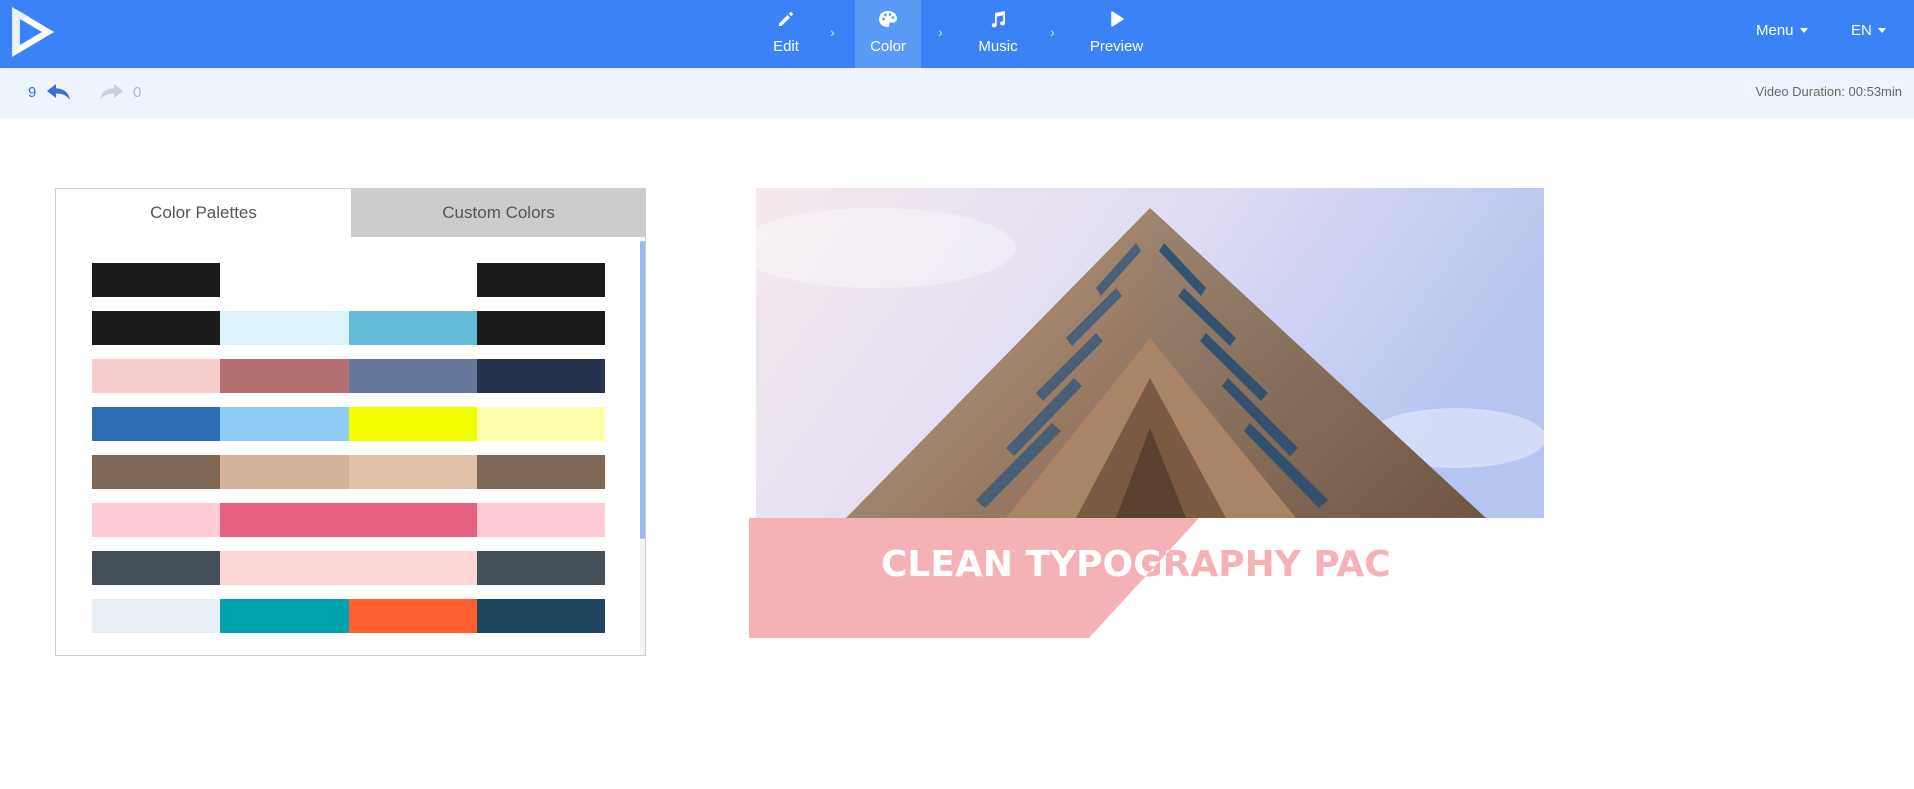 This screenshot has height=789, width=1914. What do you see at coordinates (1828, 91) in the screenshot?
I see `video-duration: Video Duration: 00:53min` at bounding box center [1828, 91].